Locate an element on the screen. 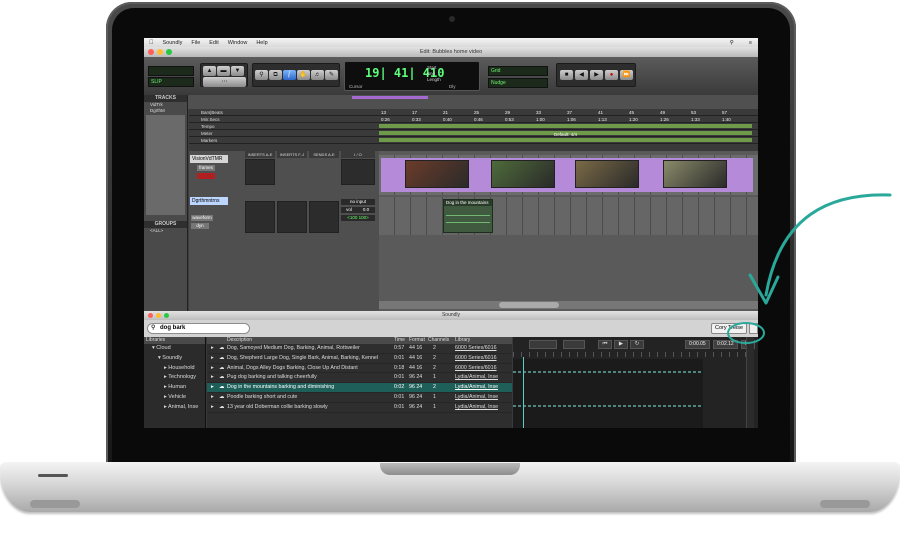 The image size is (900, 560). rewind-button: ◀ is located at coordinates (581, 75).